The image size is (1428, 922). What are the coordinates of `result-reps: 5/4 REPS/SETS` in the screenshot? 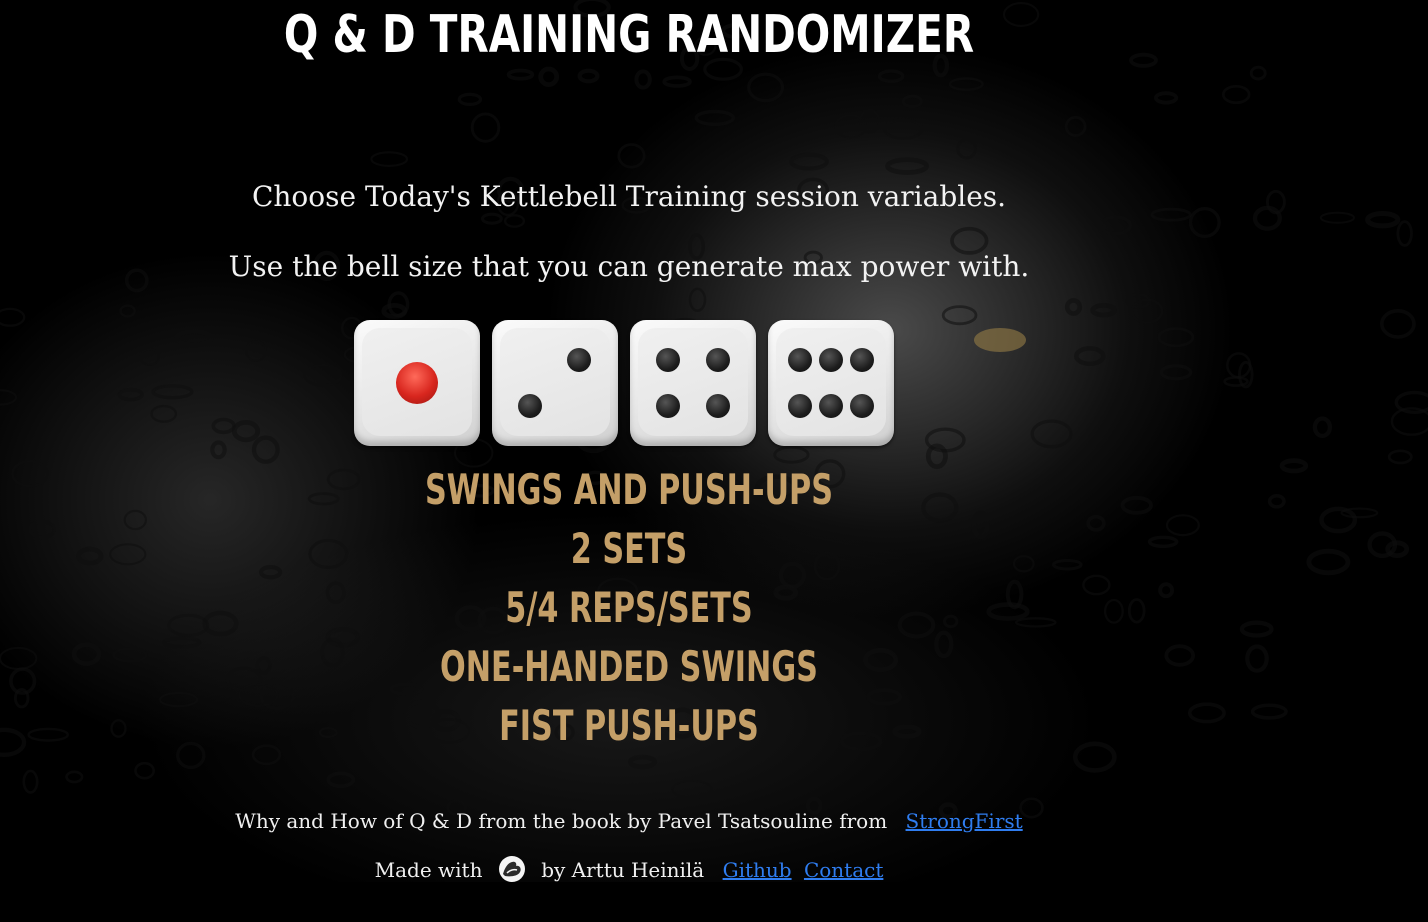 It's located at (629, 607).